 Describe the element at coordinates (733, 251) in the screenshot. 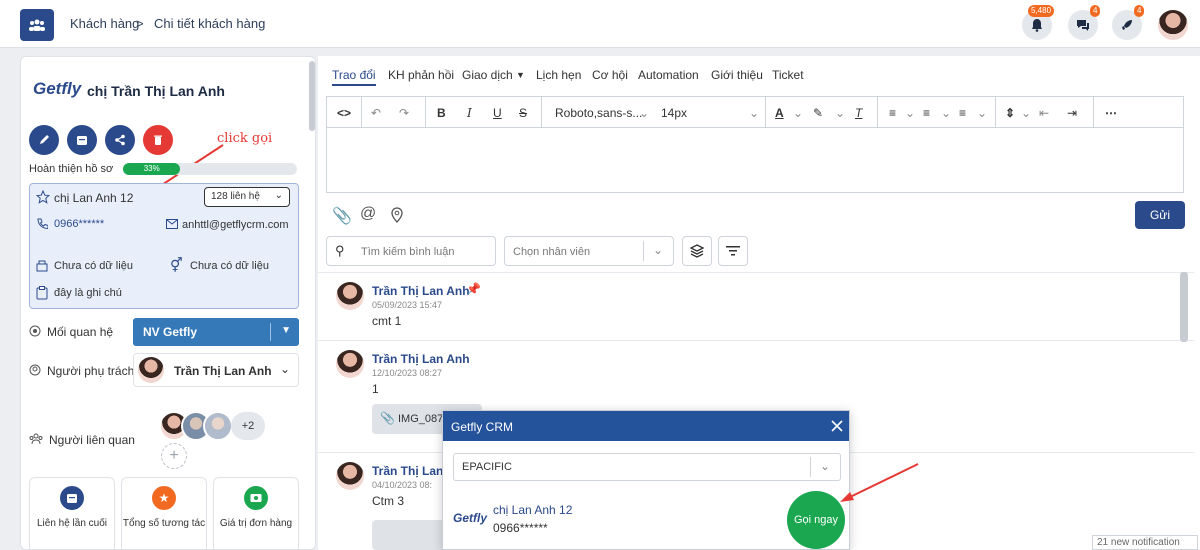

I see `filter-icon` at that location.